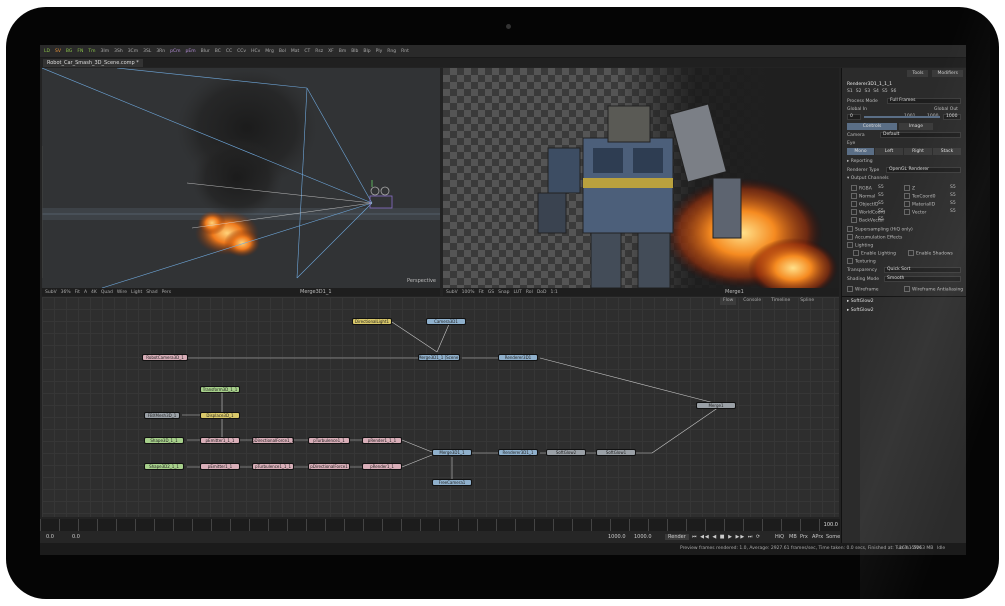 This screenshot has height=606, width=1005. I want to click on toolbar-button-3im: 3Im, so click(105, 51).